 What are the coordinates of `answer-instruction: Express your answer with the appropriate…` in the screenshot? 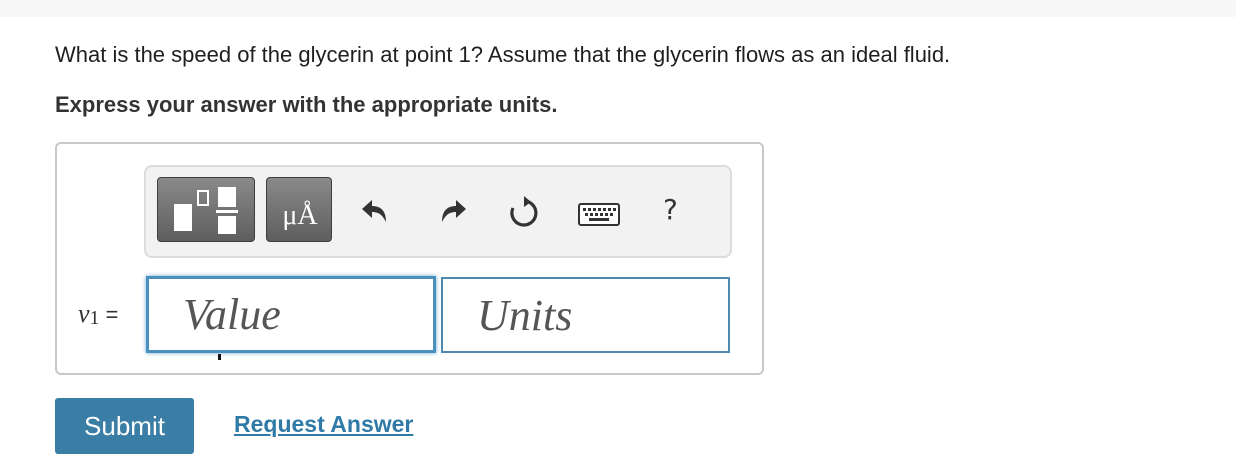 It's located at (306, 104).